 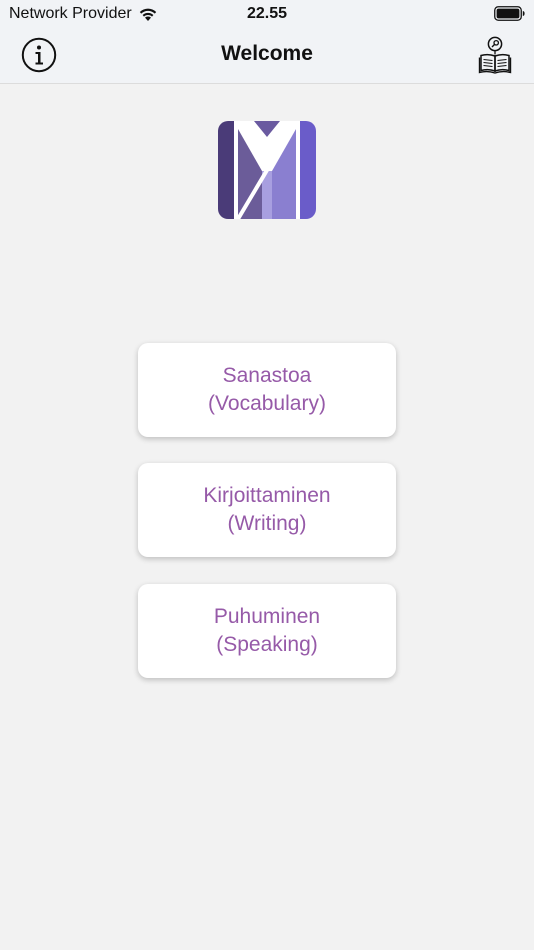 I want to click on navigation-bar: Welcome, so click(x=267, y=56).